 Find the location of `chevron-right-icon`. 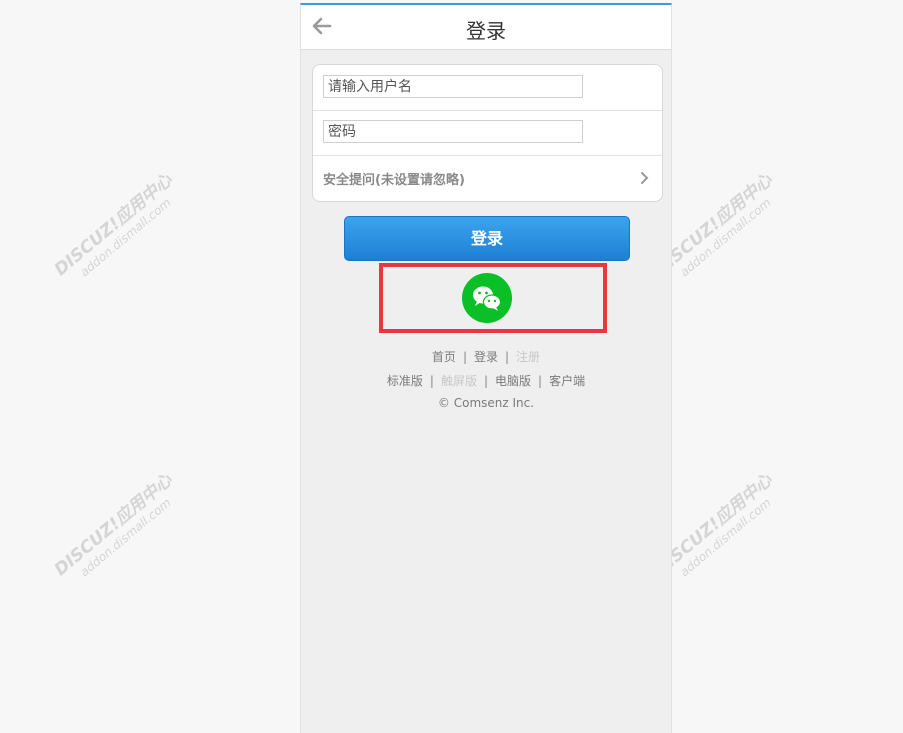

chevron-right-icon is located at coordinates (645, 178).